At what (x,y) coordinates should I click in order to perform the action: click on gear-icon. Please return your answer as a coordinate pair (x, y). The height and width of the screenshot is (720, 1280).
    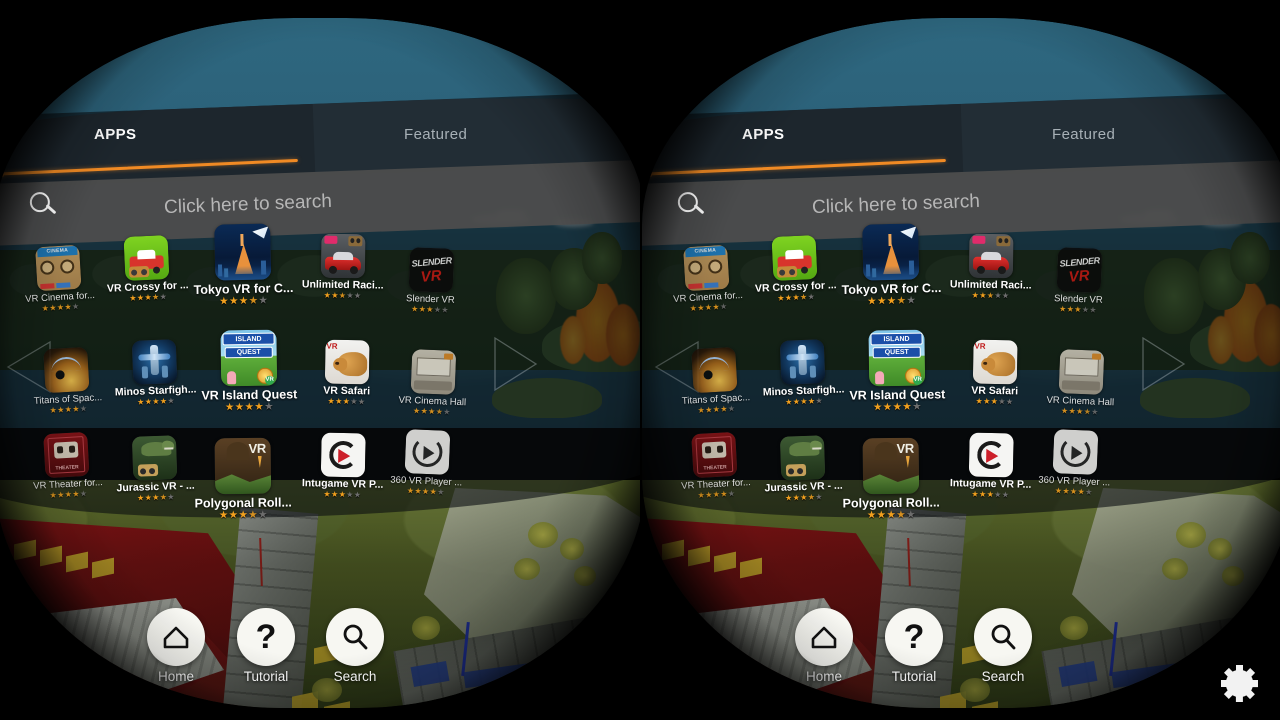
    Looking at the image, I should click on (1239, 683).